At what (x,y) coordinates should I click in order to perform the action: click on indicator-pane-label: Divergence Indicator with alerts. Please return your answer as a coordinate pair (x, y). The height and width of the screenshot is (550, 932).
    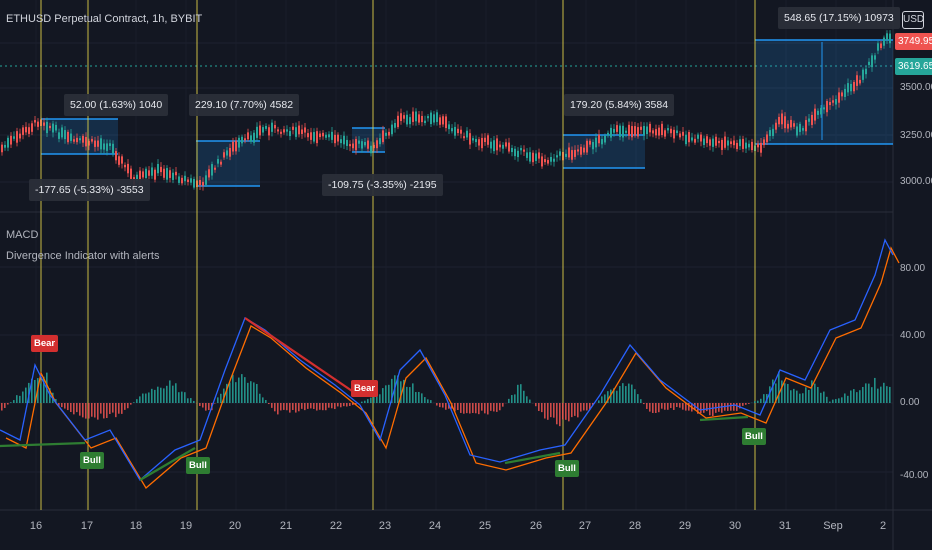
    Looking at the image, I should click on (82, 256).